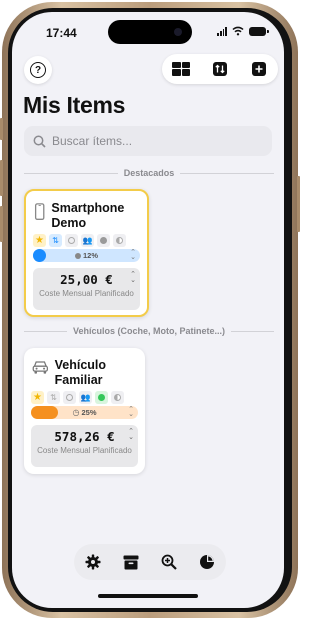 Image resolution: width=320 pixels, height=620 pixels. I want to click on home-indicator, so click(148, 596).